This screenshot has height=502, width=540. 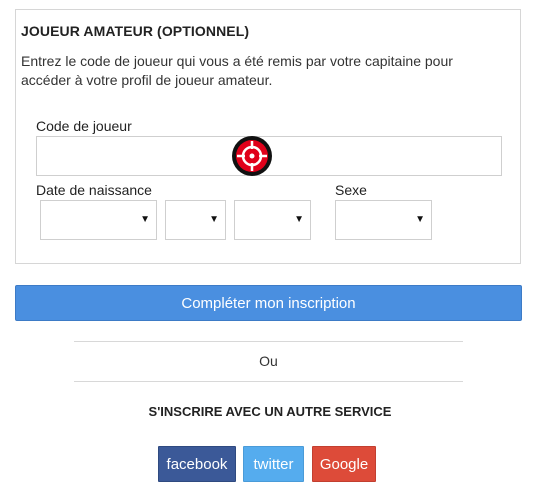 What do you see at coordinates (268, 303) in the screenshot?
I see `complete-registration-button: Compléter mon inscription` at bounding box center [268, 303].